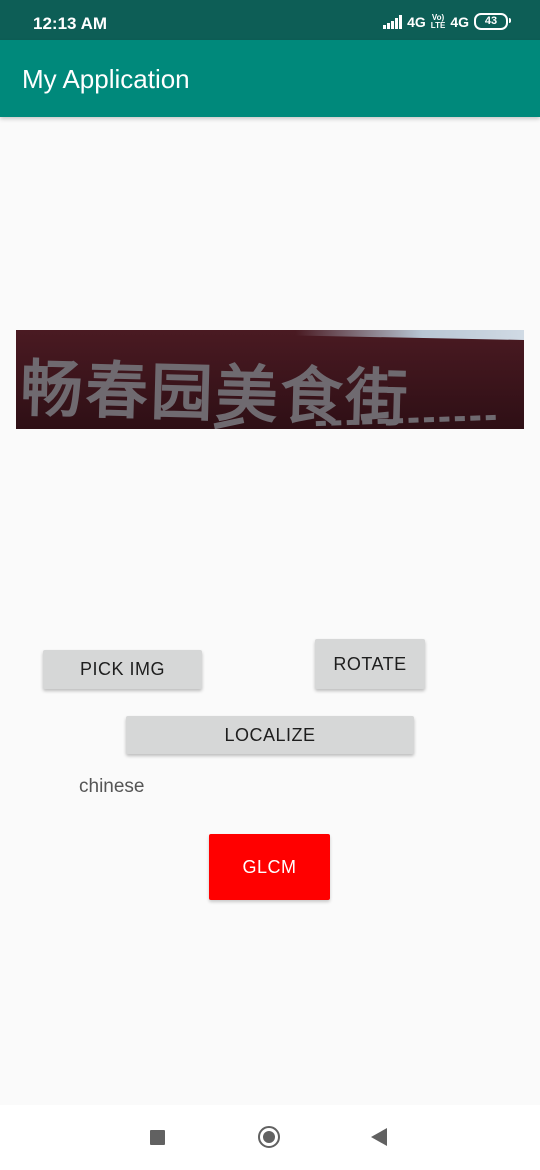  What do you see at coordinates (215, 390) in the screenshot?
I see `image-sign-text: 畅春园美食街` at bounding box center [215, 390].